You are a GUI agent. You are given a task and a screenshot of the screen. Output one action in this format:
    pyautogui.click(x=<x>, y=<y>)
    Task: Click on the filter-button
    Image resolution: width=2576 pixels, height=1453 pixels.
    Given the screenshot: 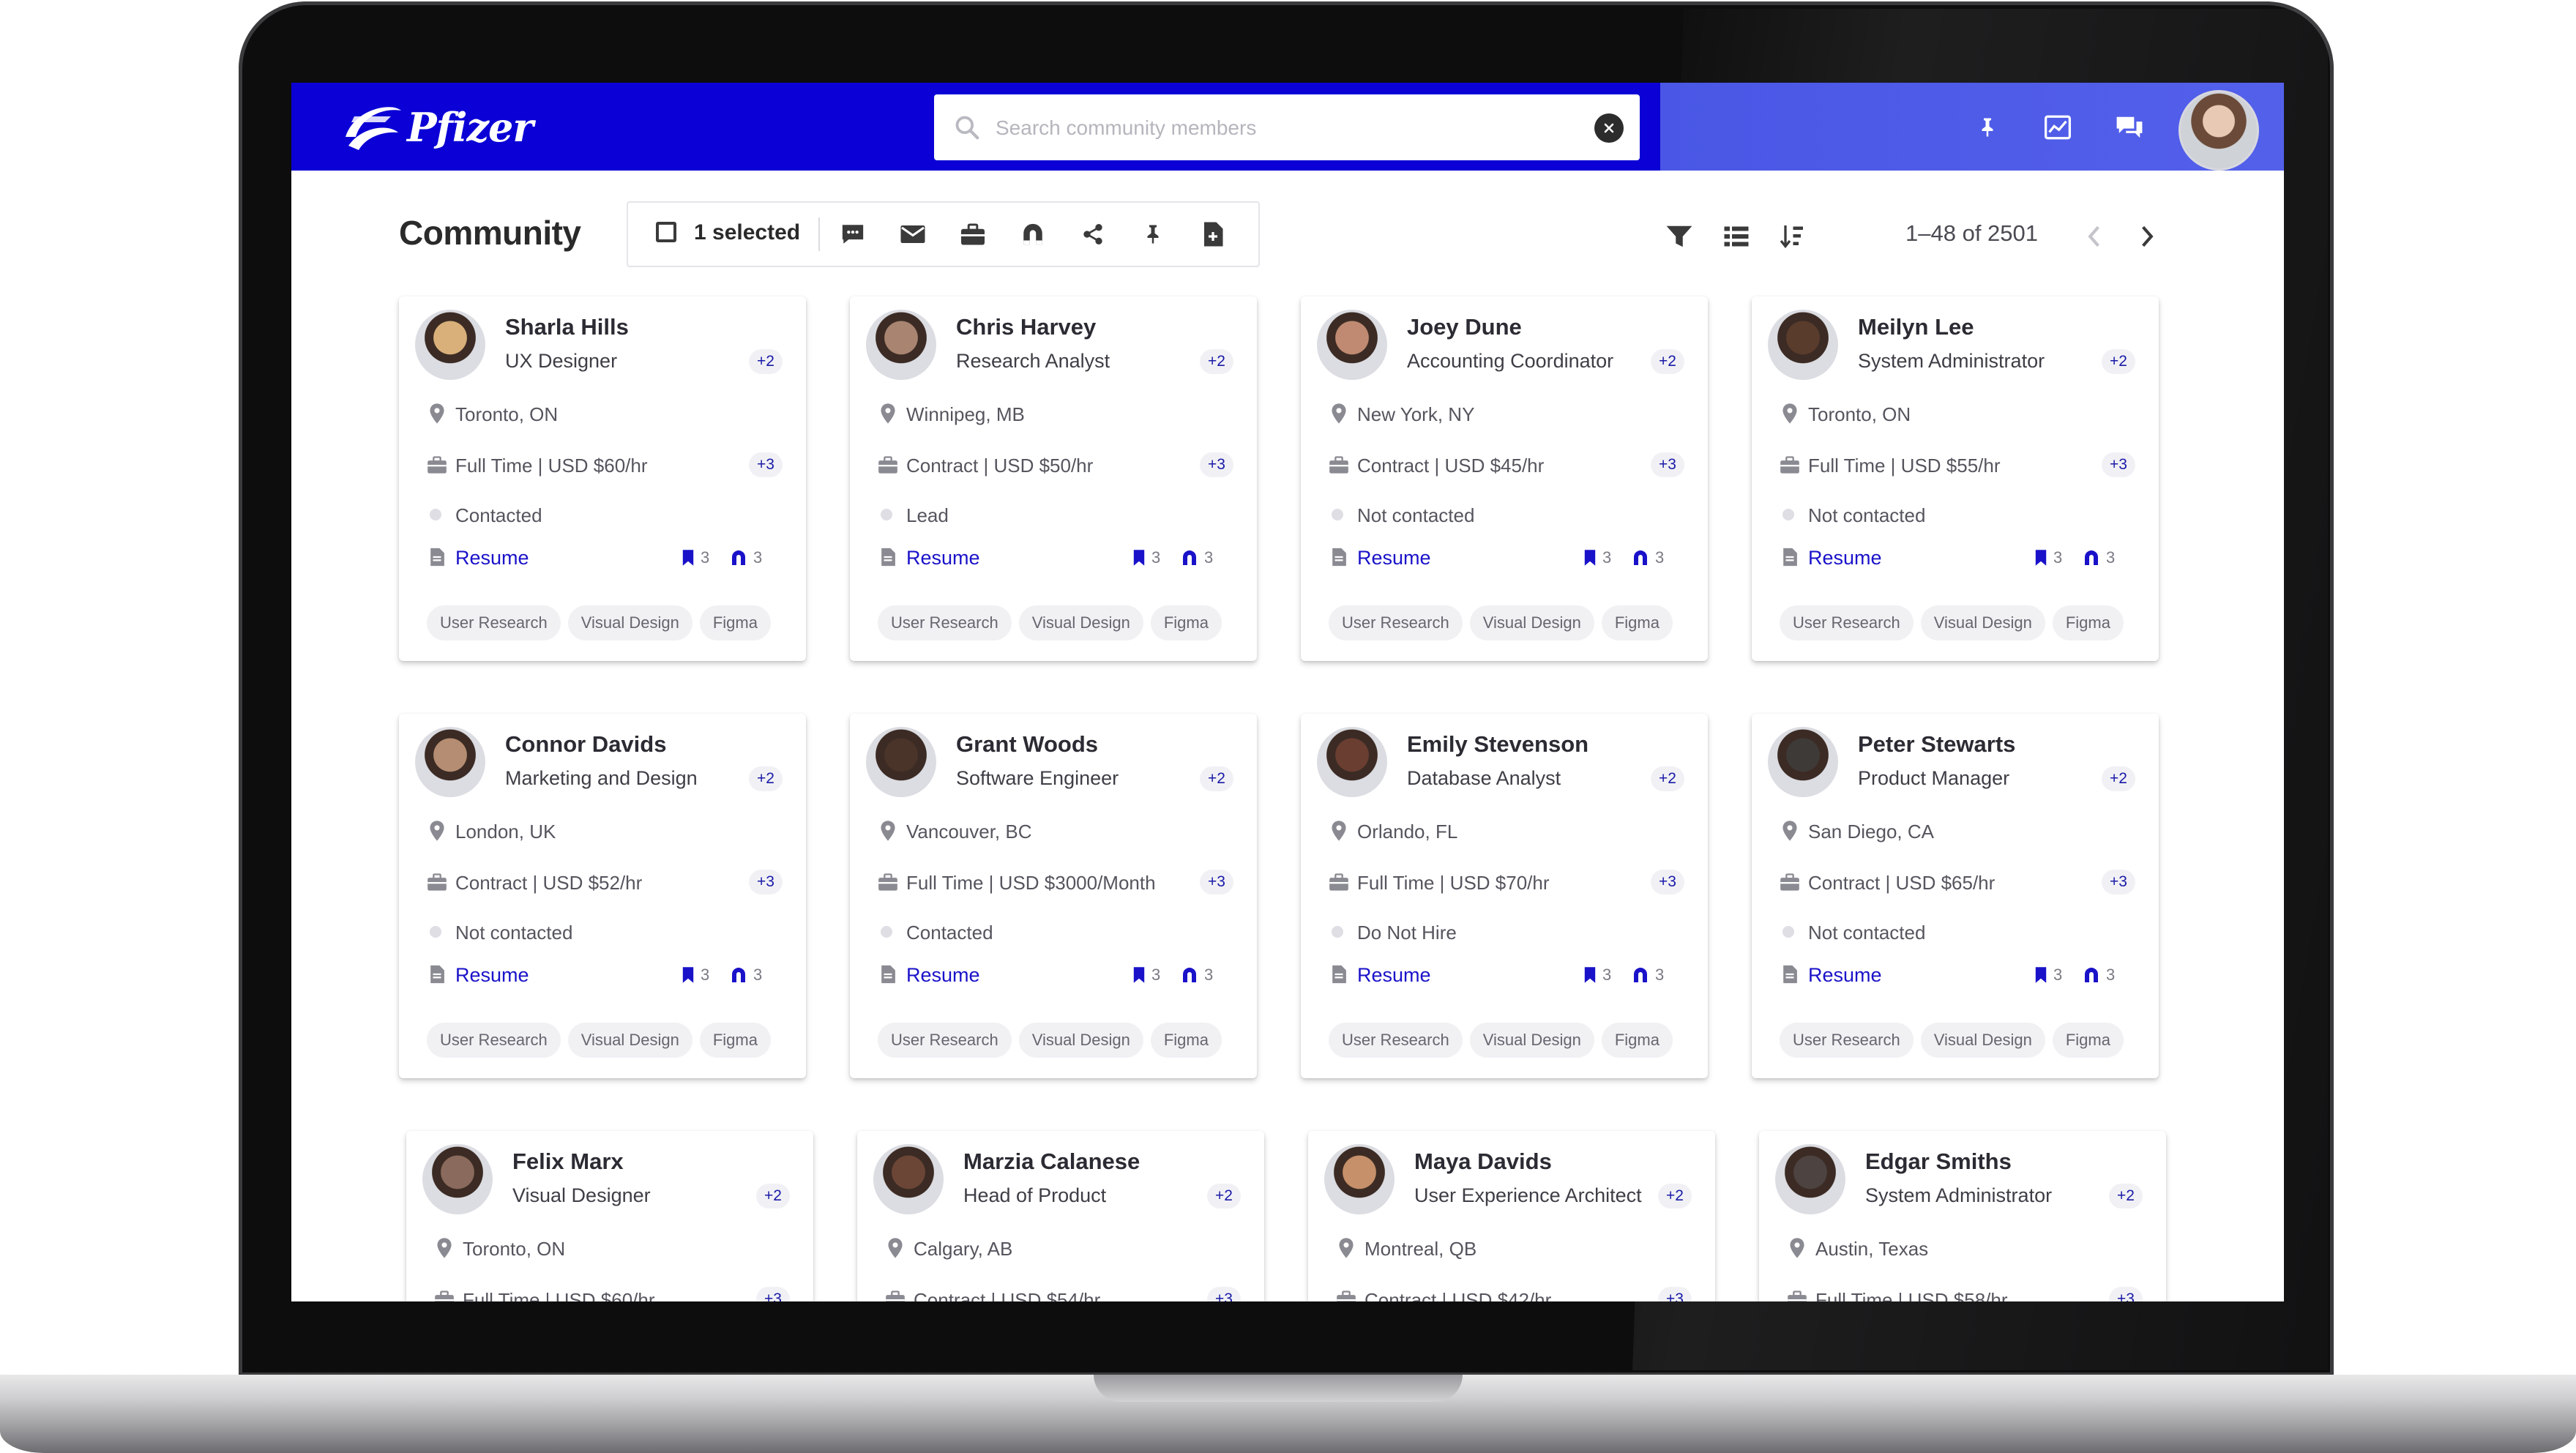 What is the action you would take?
    pyautogui.click(x=1679, y=236)
    